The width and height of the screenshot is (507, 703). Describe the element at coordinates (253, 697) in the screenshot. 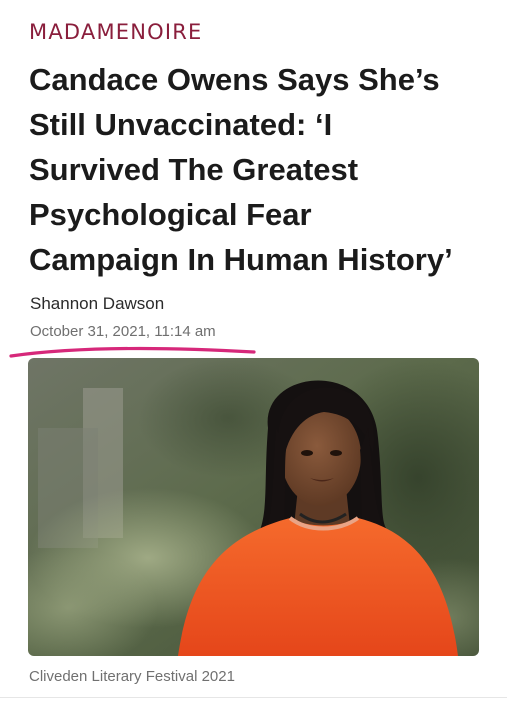

I see `divider` at that location.